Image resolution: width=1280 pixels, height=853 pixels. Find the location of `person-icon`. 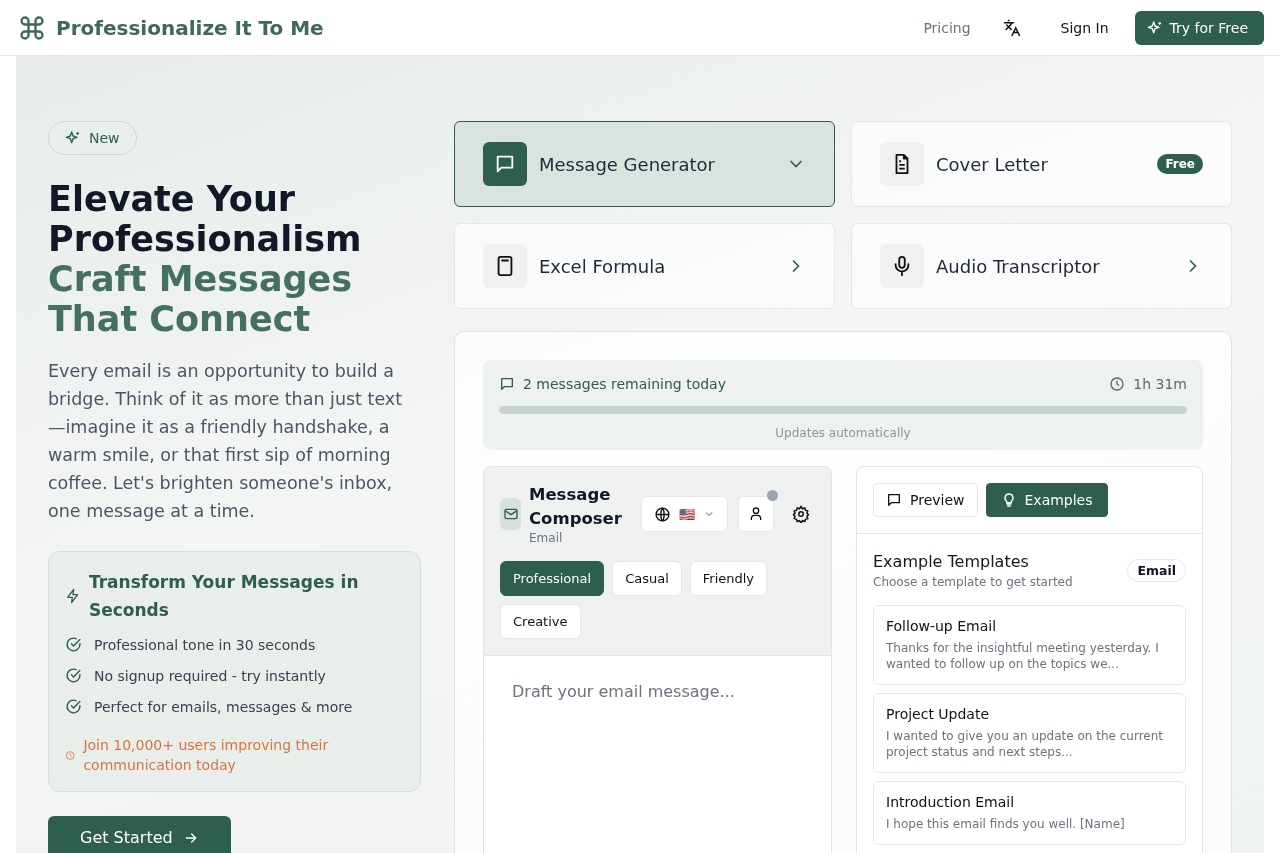

person-icon is located at coordinates (756, 514).